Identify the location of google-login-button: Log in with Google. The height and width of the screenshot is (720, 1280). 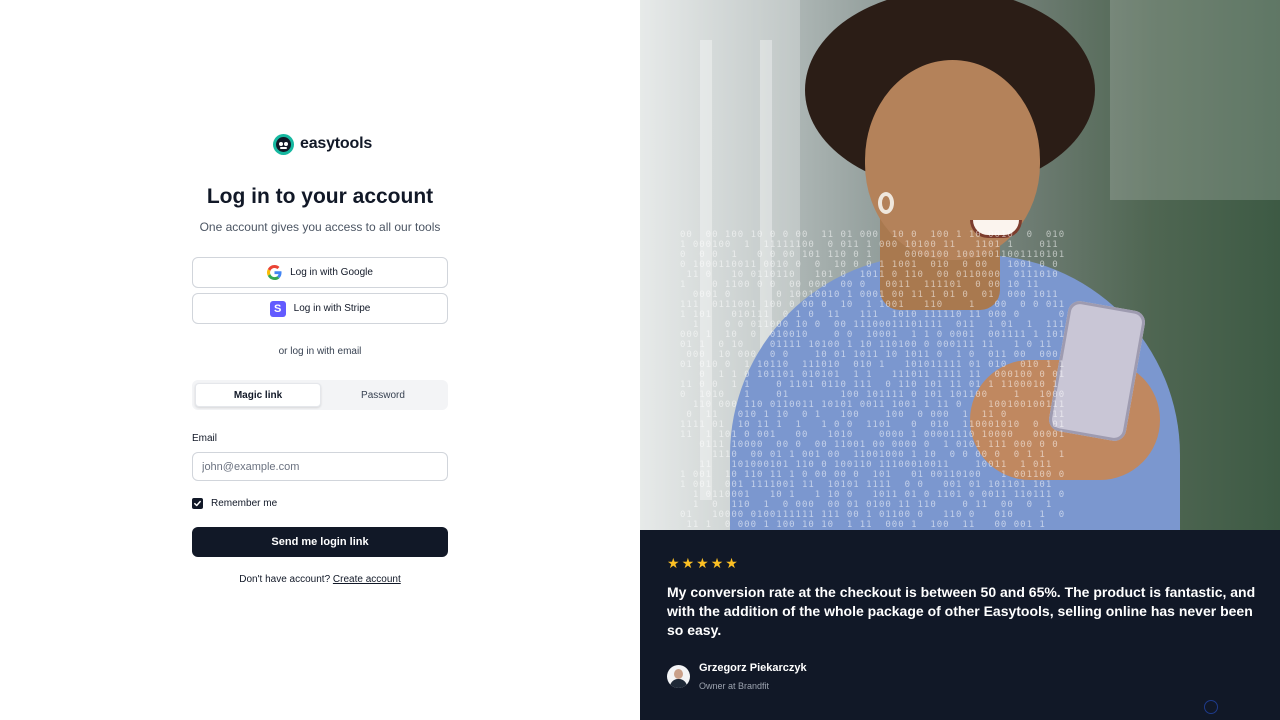
(320, 272).